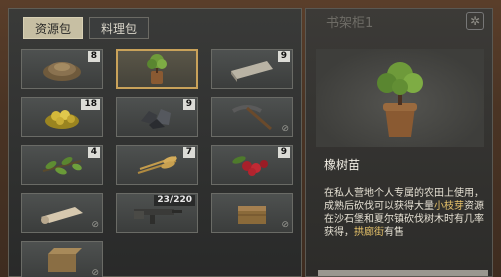 This screenshot has height=277, width=501. I want to click on item-slot: 4, so click(62, 165).